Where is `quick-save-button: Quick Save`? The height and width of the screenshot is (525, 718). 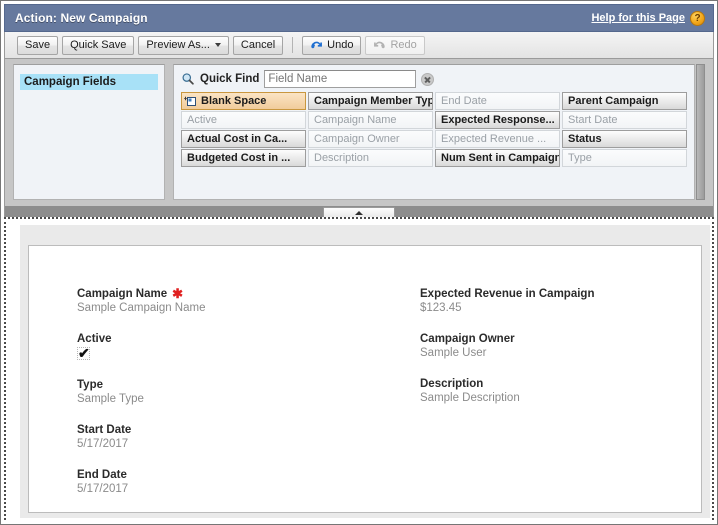 quick-save-button: Quick Save is located at coordinates (98, 45).